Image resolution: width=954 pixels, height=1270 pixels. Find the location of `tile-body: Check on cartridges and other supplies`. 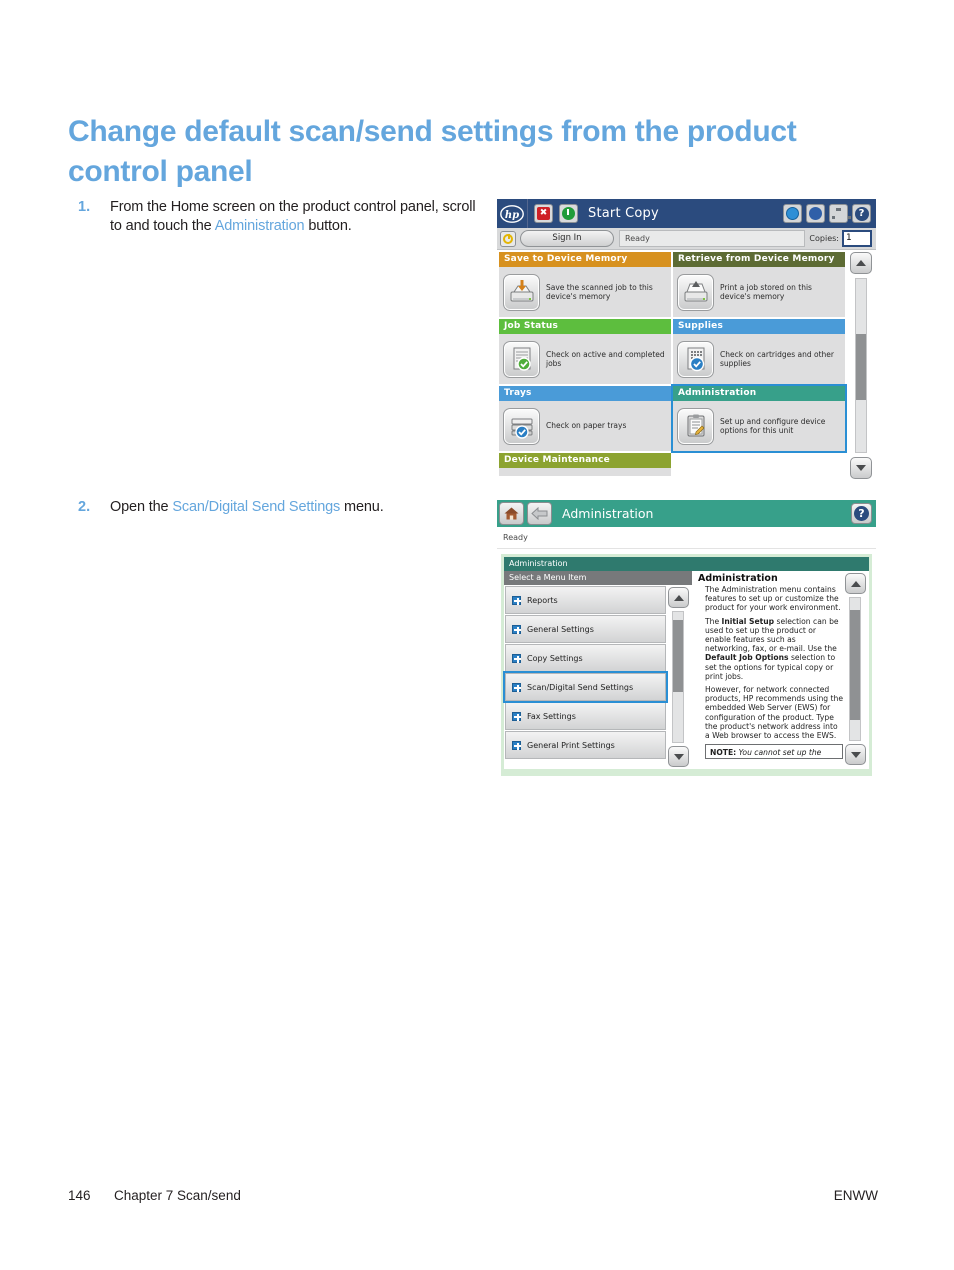

tile-body: Check on cartridges and other supplies is located at coordinates (759, 359).